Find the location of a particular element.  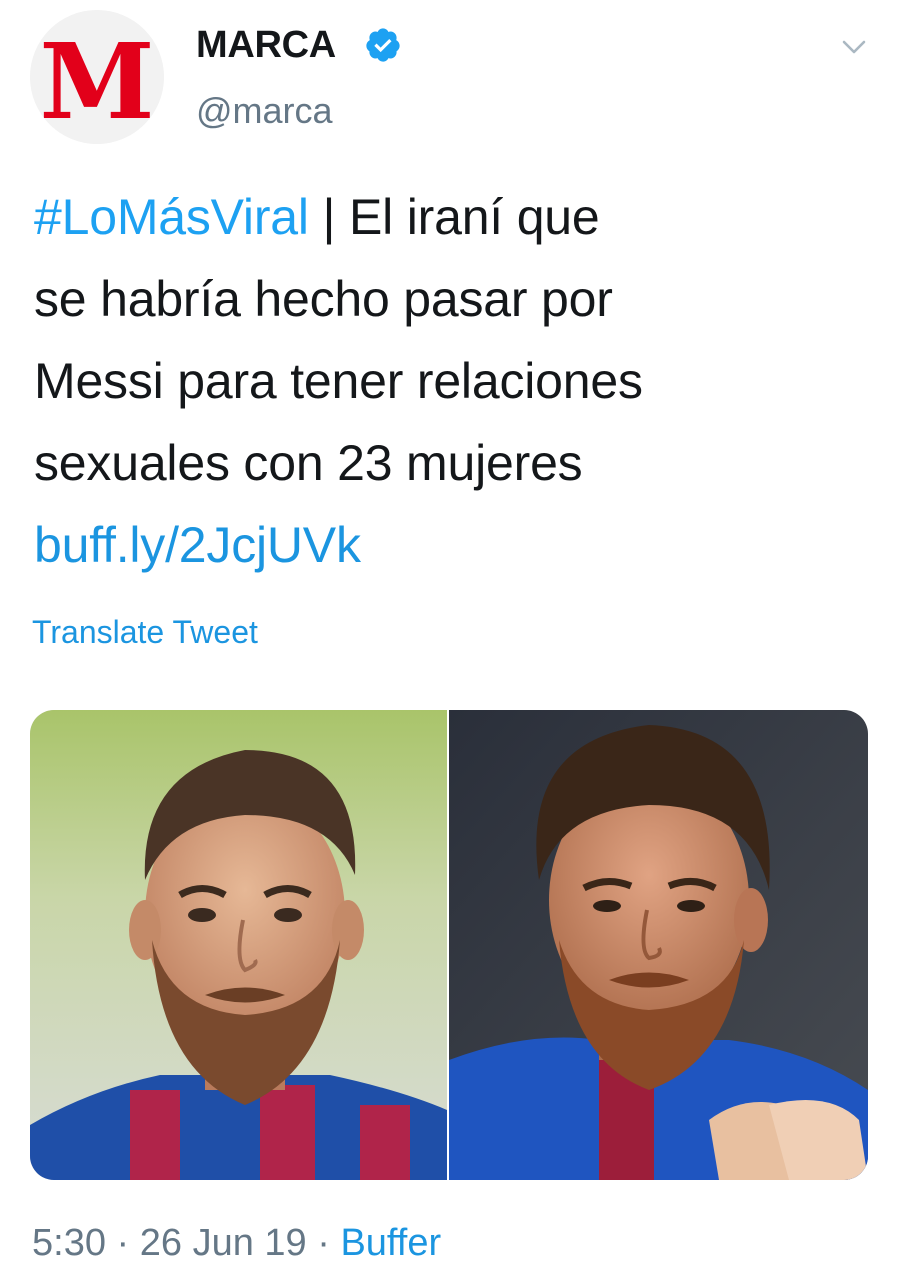

tweet-line-4: sexuales con 23 mujeres is located at coordinates (308, 463).